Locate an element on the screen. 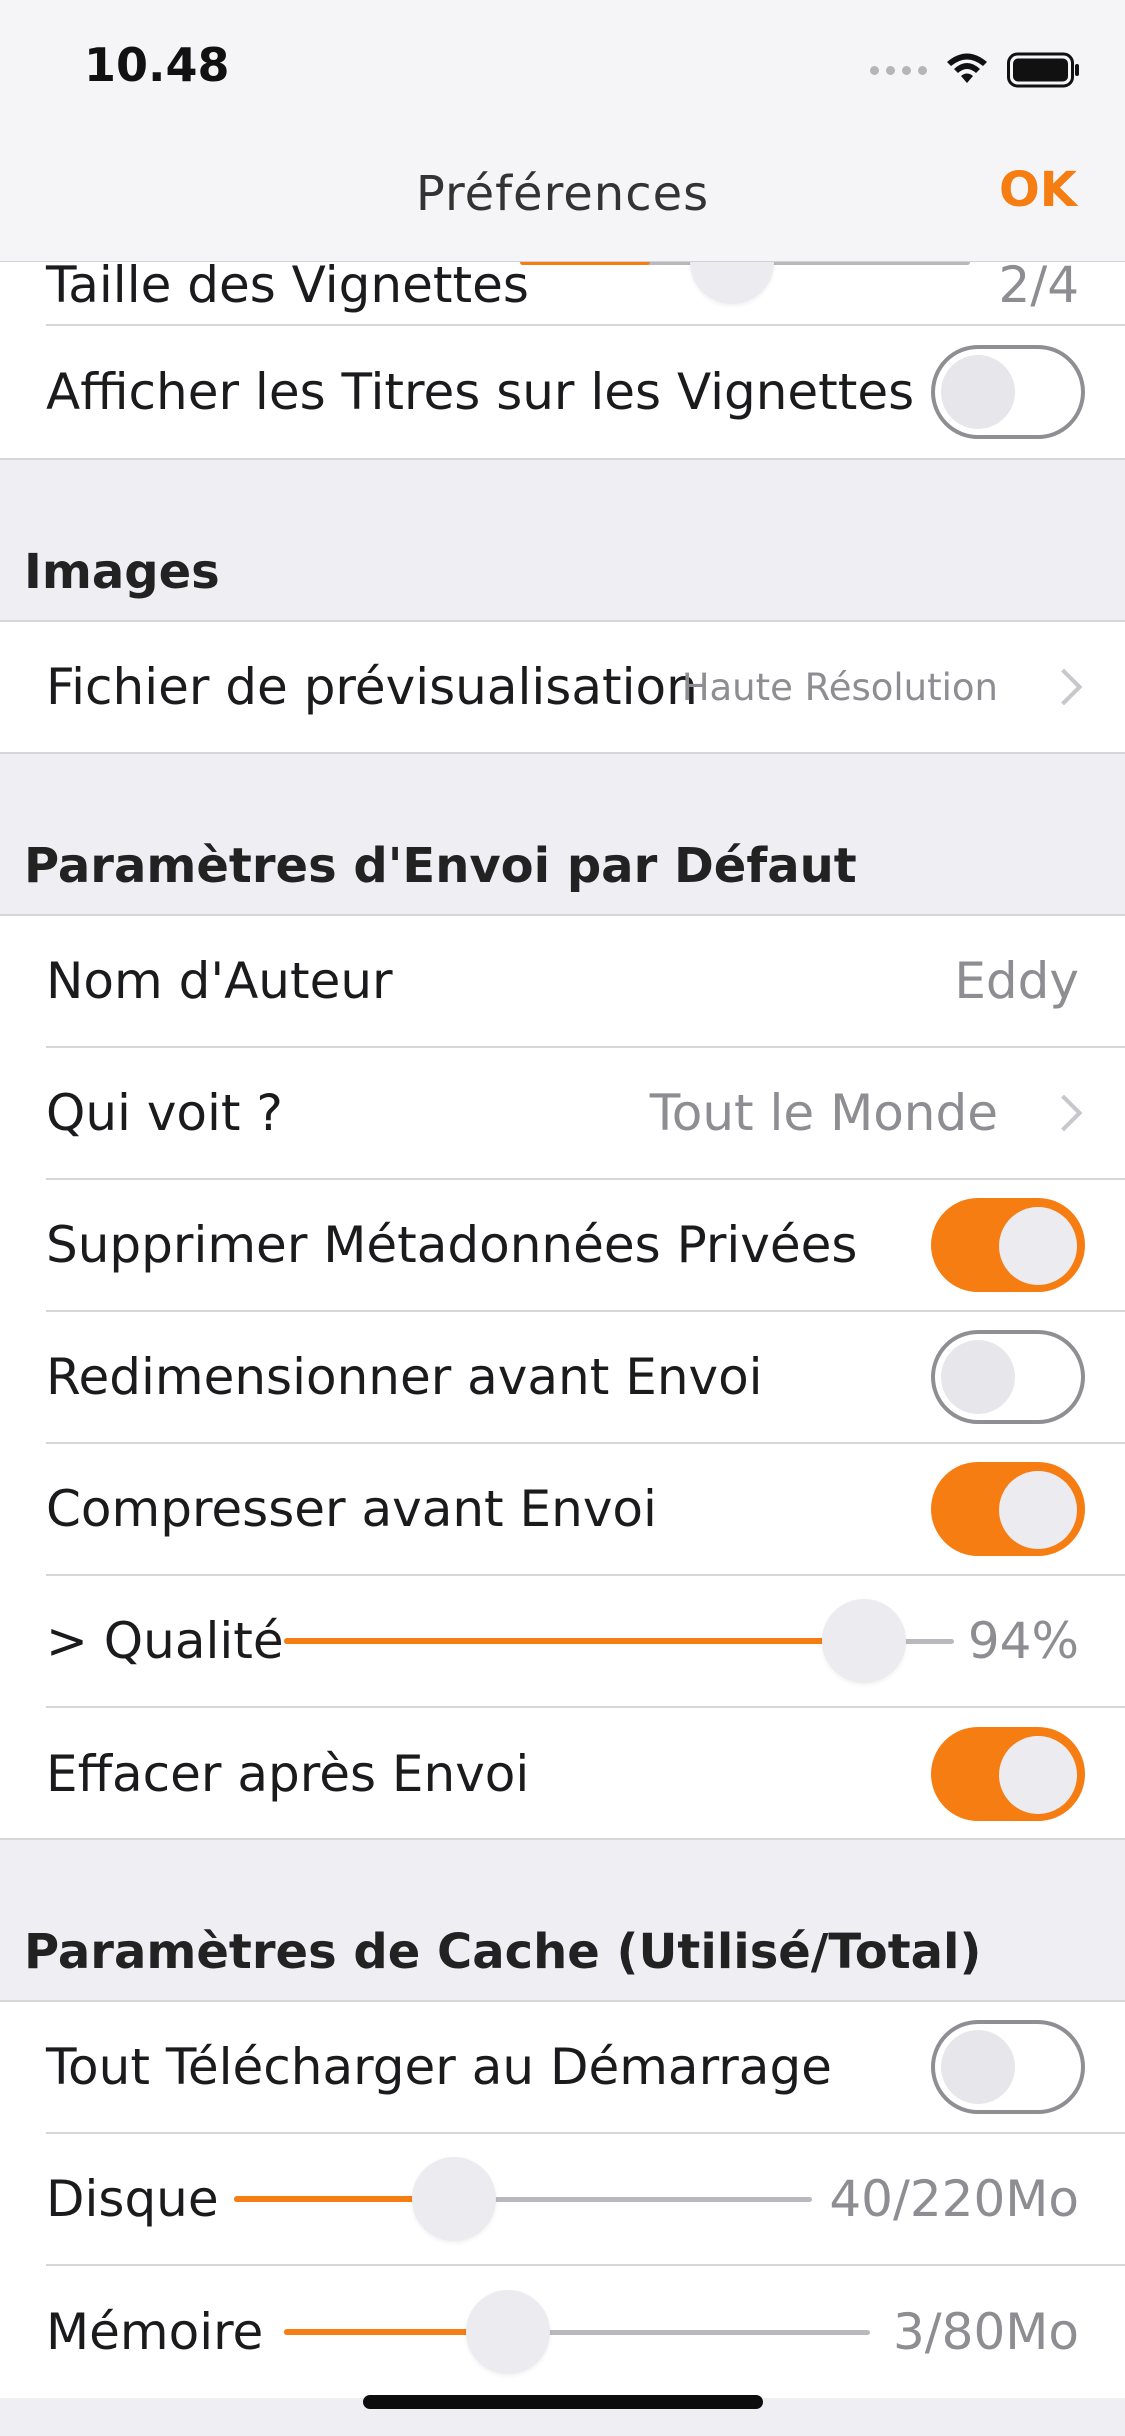  delete-after-switch is located at coordinates (1008, 1774).